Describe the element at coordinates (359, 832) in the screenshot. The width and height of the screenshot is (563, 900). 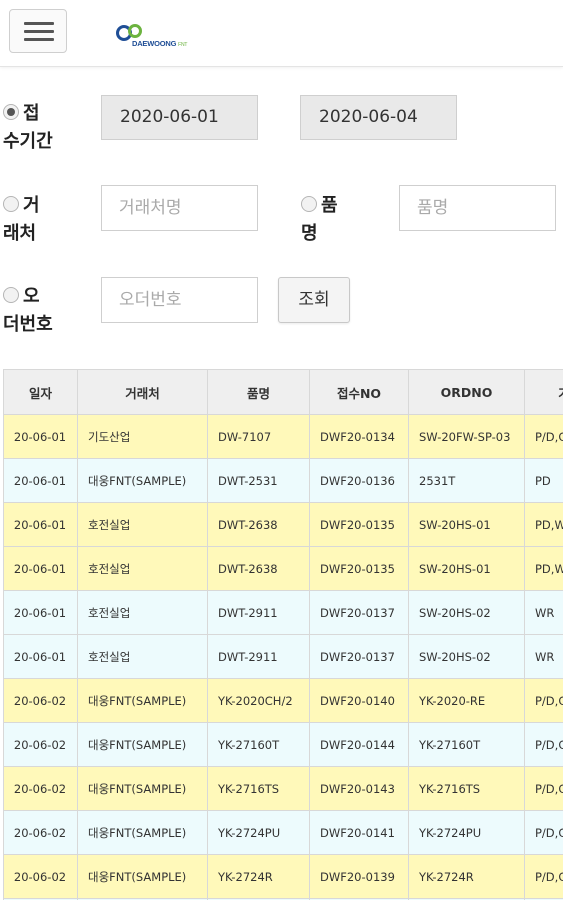
I see `cell-recv-no: DWF20-0141` at that location.